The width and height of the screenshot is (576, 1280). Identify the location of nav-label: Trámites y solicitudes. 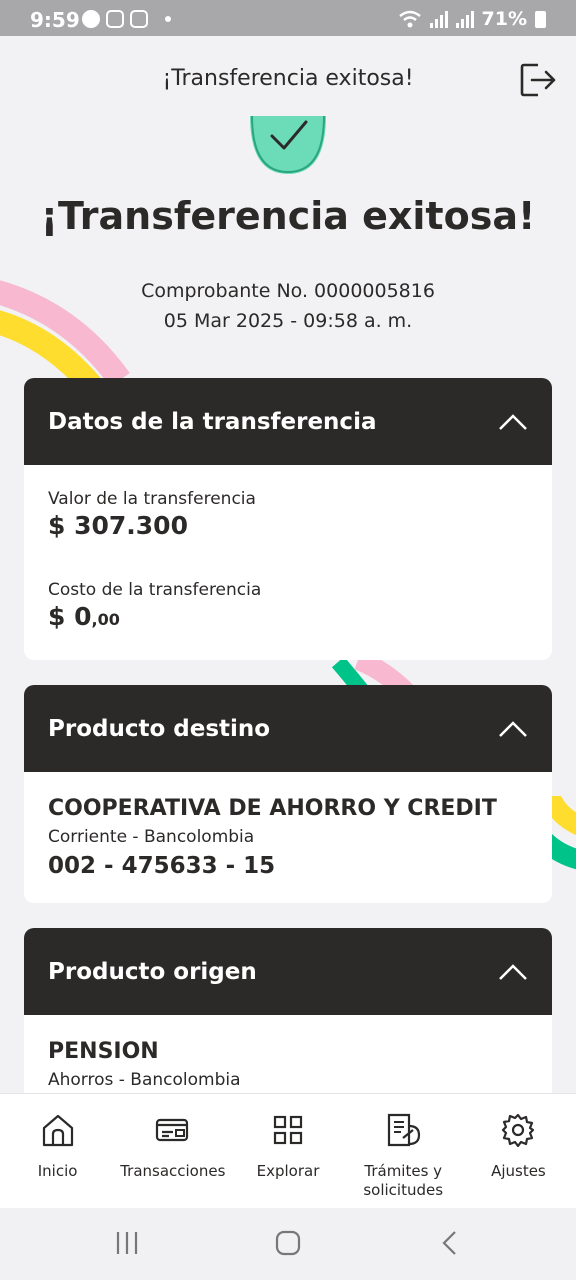
(403, 1180).